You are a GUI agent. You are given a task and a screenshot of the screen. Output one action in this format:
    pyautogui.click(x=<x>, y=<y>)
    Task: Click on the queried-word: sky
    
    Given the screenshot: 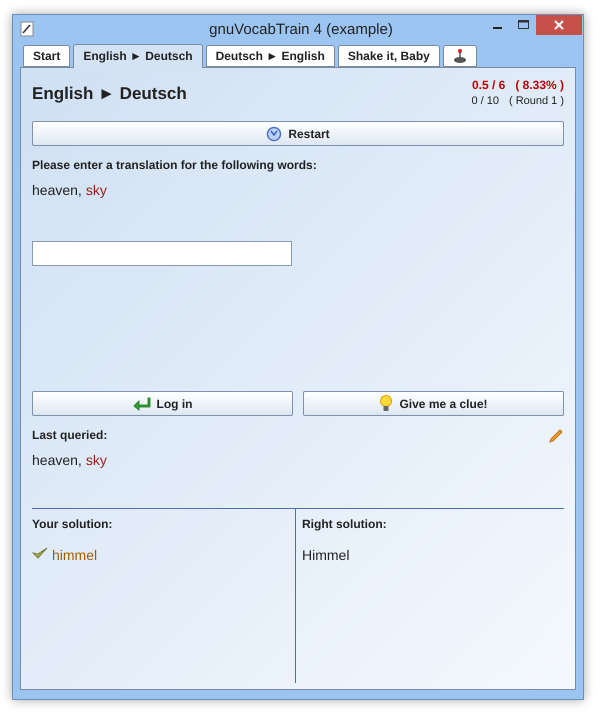 What is the action you would take?
    pyautogui.click(x=96, y=460)
    